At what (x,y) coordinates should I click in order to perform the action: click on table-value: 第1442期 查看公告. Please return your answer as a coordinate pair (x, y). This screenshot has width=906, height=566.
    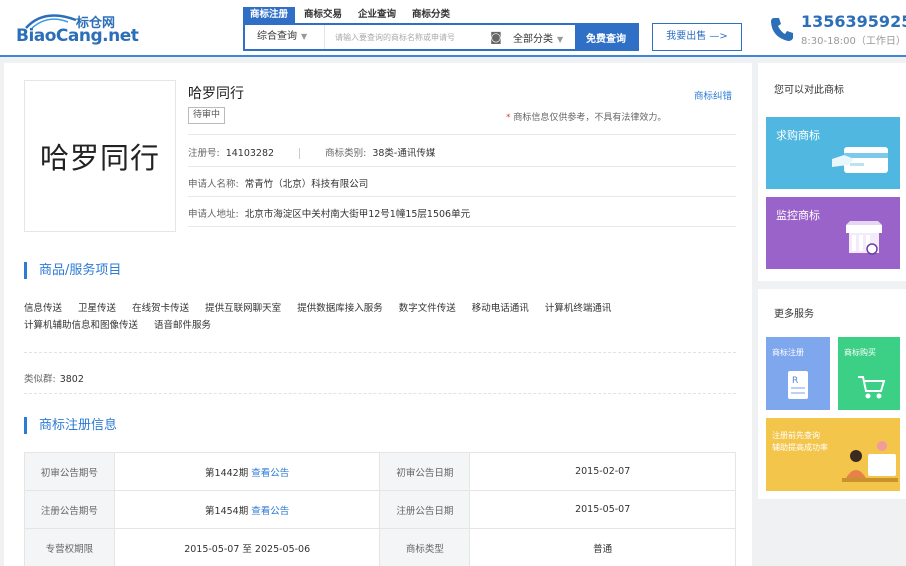
    Looking at the image, I should click on (247, 471).